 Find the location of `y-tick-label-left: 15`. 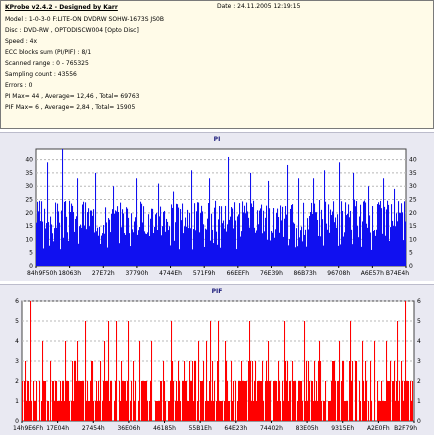

y-tick-label-left: 15 is located at coordinates (29, 226).